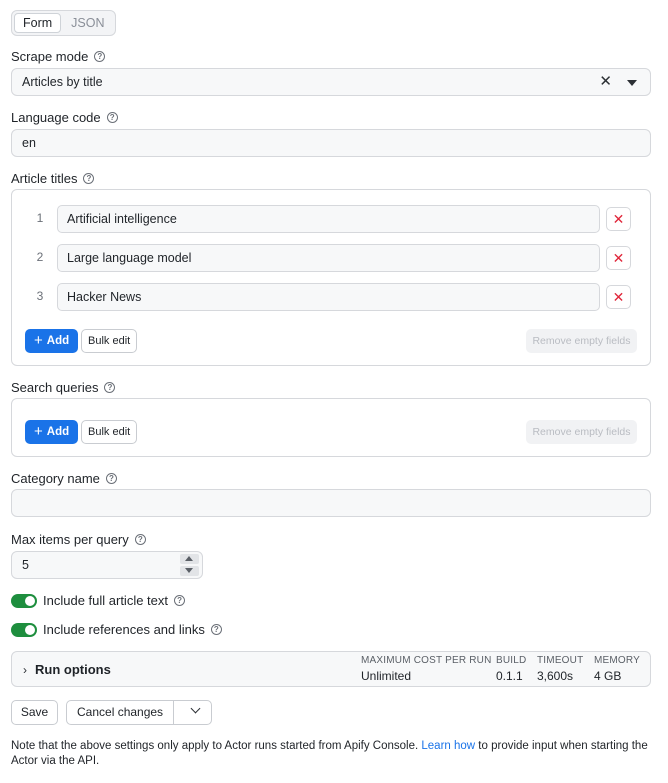 The height and width of the screenshot is (783, 668). I want to click on divider, so click(173, 712).